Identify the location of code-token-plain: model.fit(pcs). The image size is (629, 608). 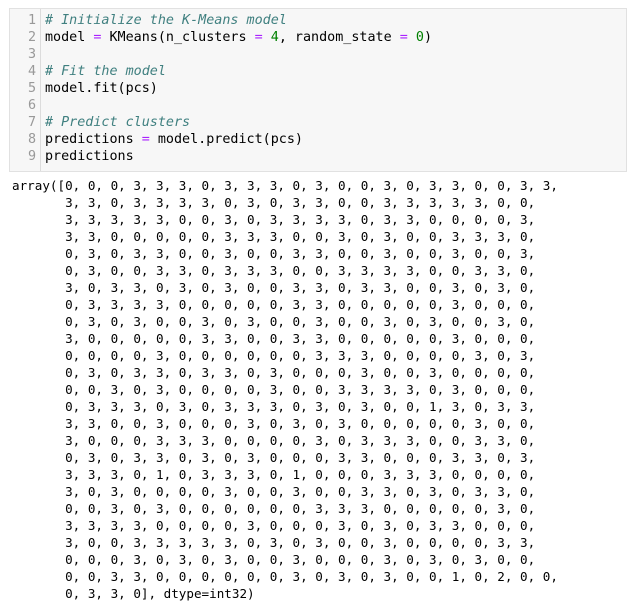
(101, 88).